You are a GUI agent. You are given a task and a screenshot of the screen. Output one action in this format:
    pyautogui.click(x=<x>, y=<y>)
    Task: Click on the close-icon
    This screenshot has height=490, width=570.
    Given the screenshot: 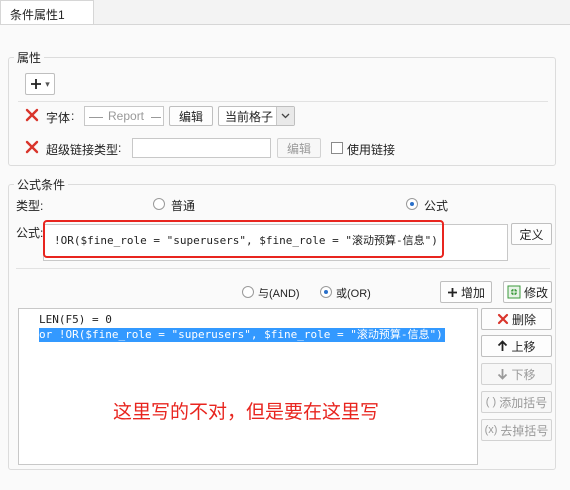 What is the action you would take?
    pyautogui.click(x=503, y=319)
    